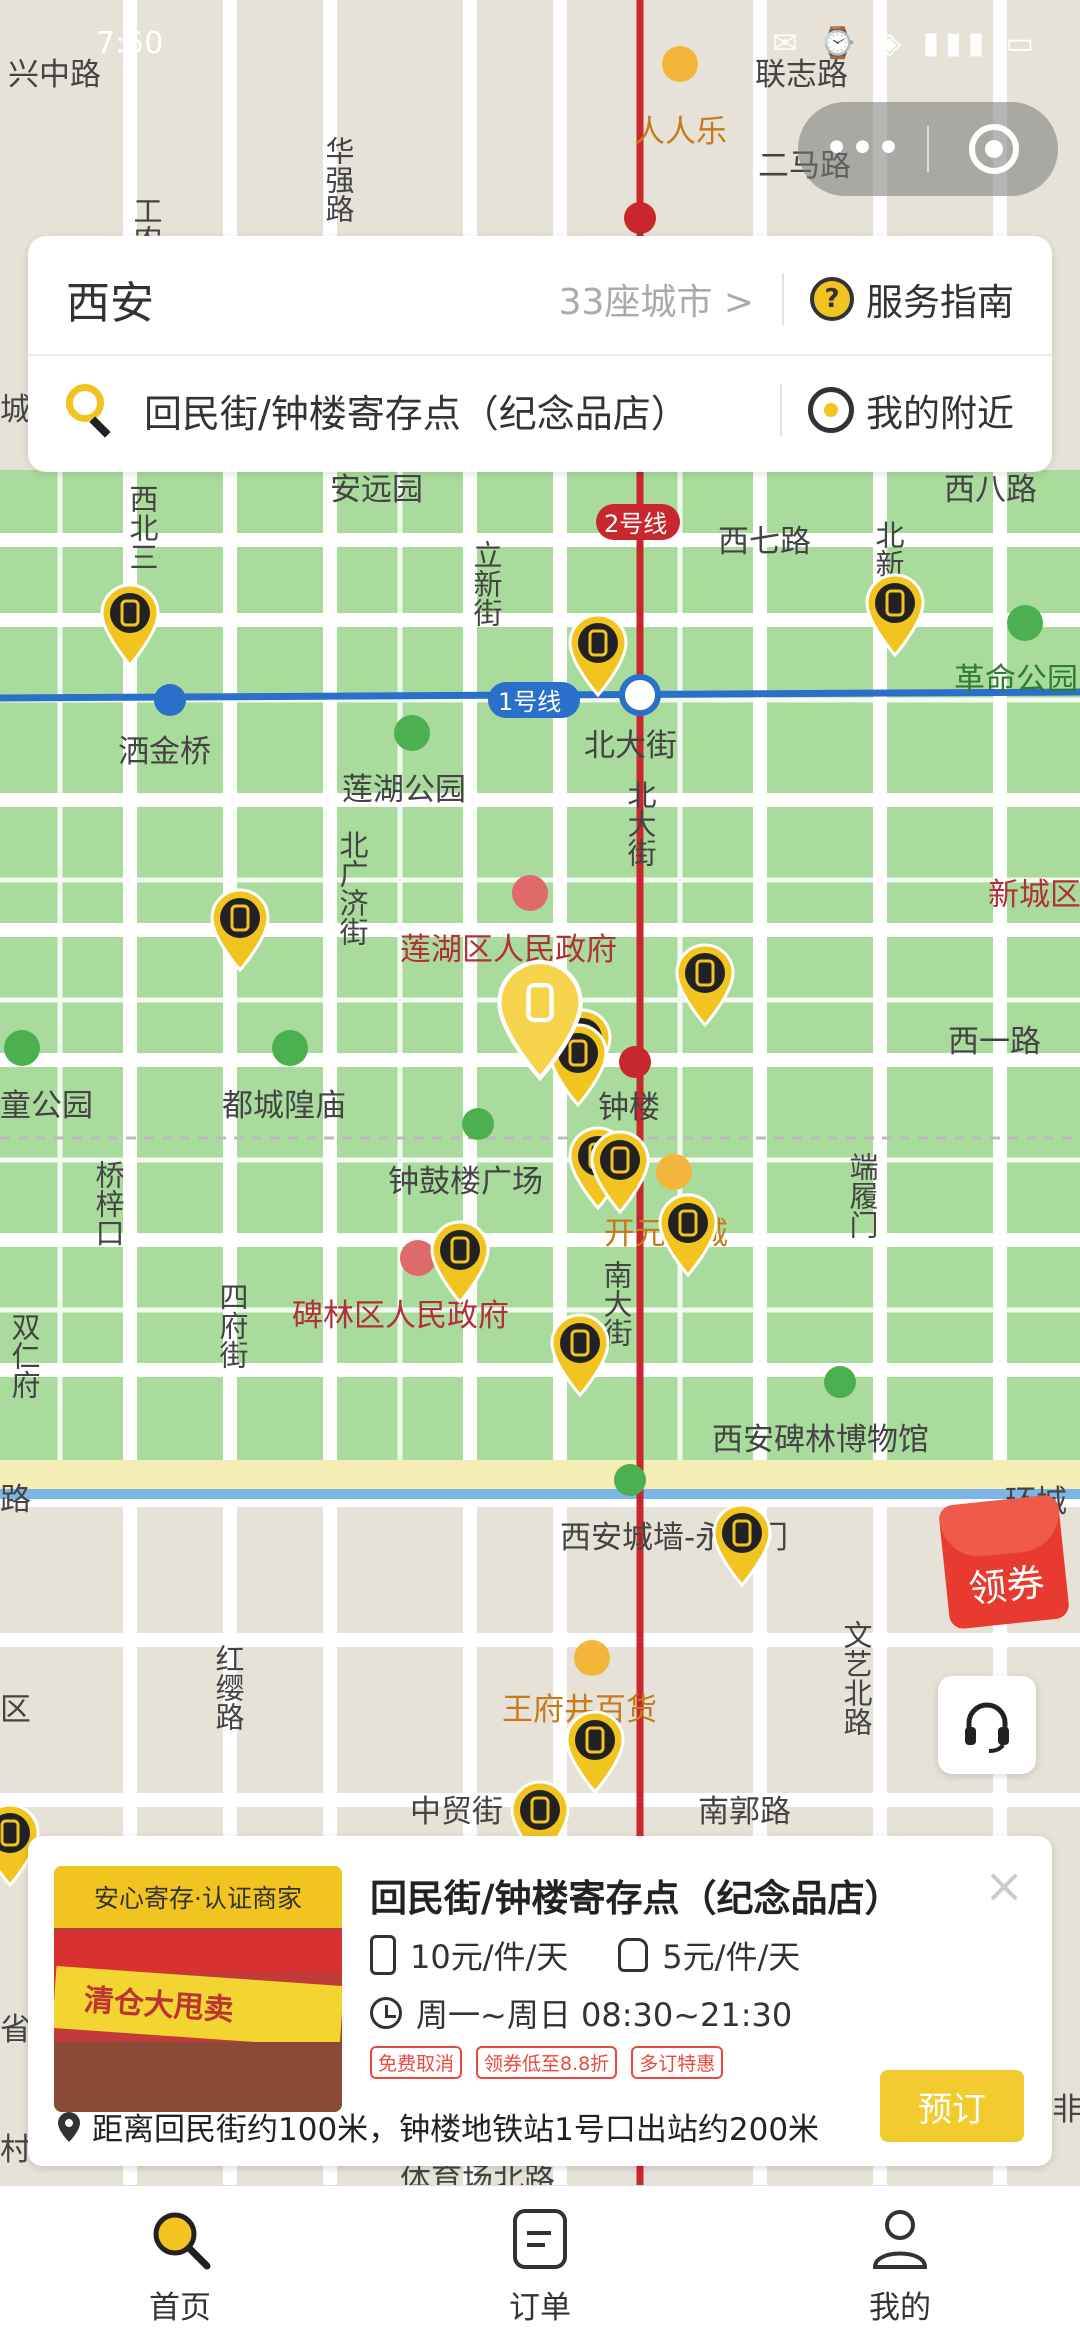  What do you see at coordinates (540, 40) in the screenshot?
I see `status-bar: 7:50 ✉ ⌚ ◈ ▮▮▮ ▭` at bounding box center [540, 40].